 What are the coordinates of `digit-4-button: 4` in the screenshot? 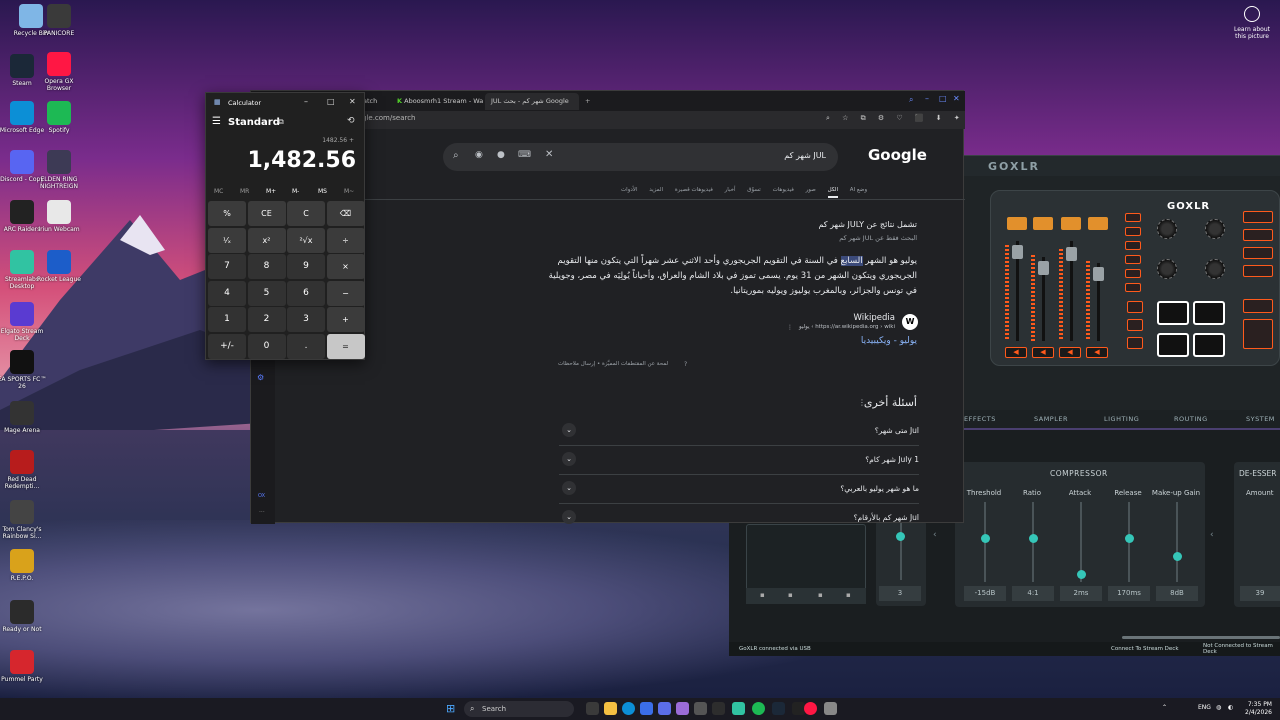 It's located at (227, 293).